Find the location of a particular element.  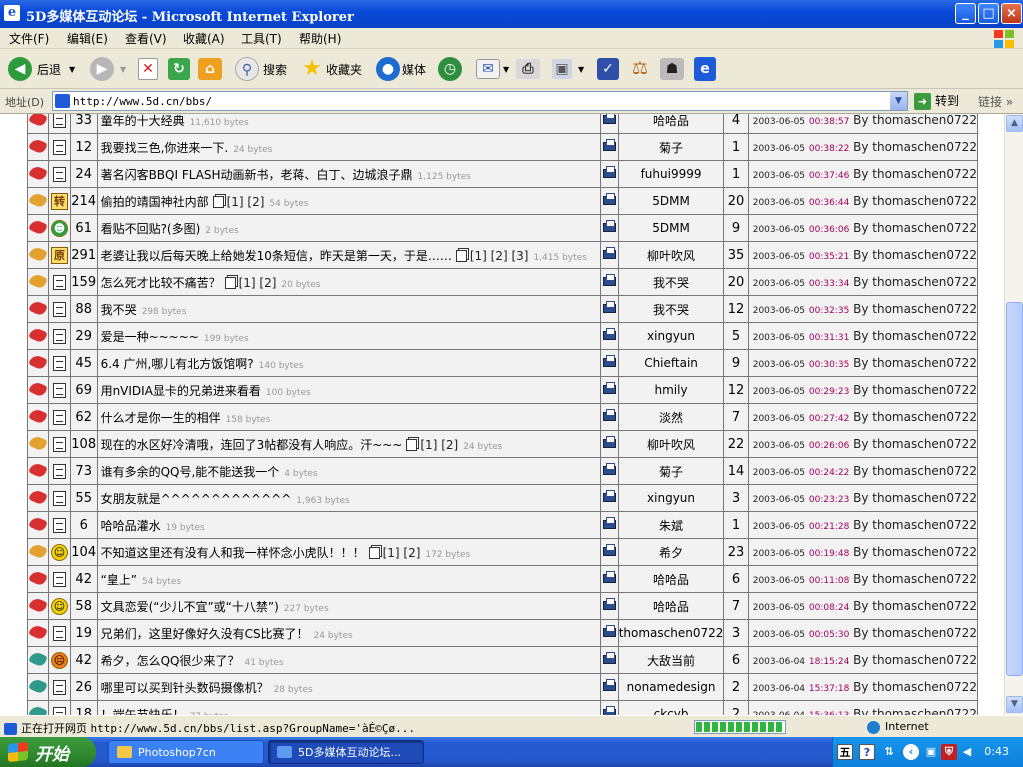

topic-author-link: 淡然 is located at coordinates (671, 417).